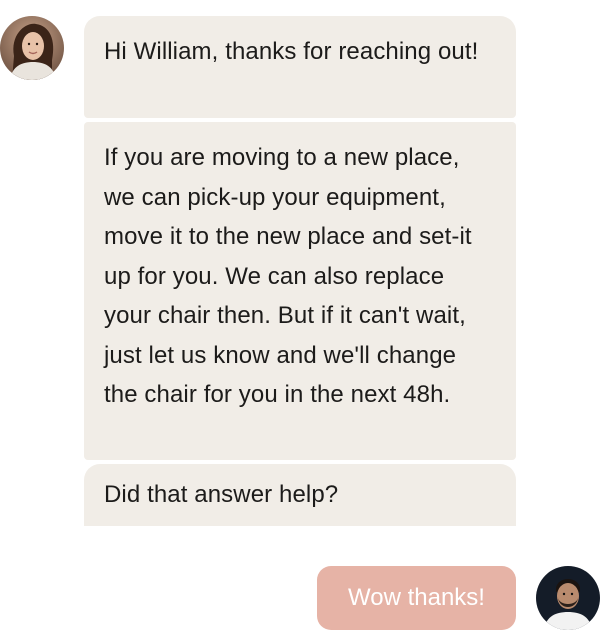 This screenshot has height=630, width=600. I want to click on user-reply-bubble: Wow thanks!, so click(416, 598).